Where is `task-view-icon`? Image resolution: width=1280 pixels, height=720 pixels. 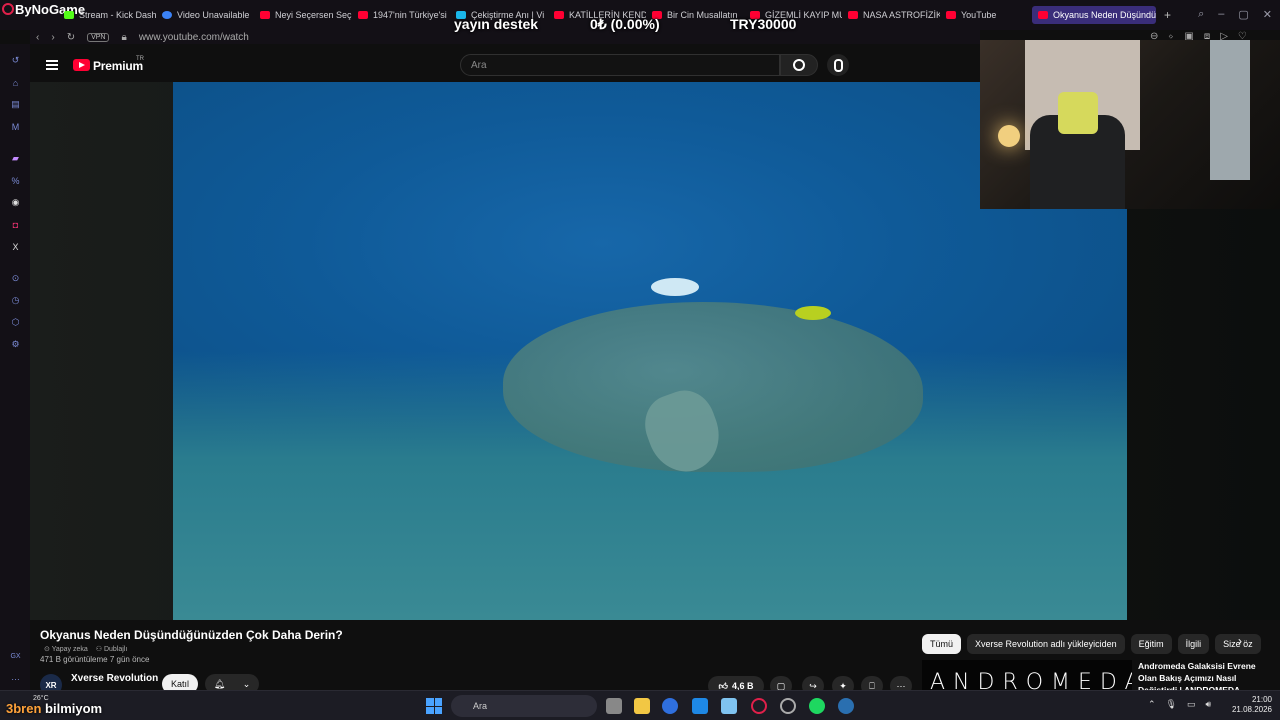
task-view-icon is located at coordinates (614, 706).